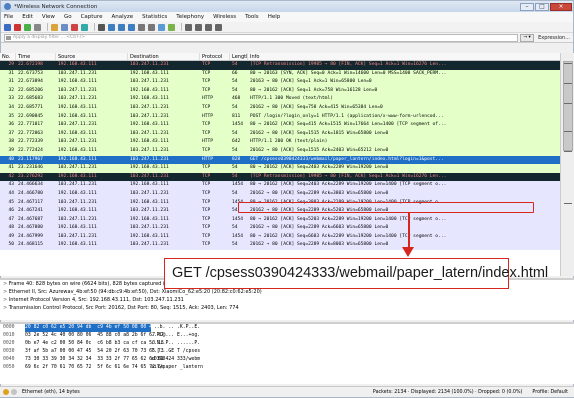 The width and height of the screenshot is (574, 398). What do you see at coordinates (64, 27) in the screenshot?
I see `save-file-icon` at bounding box center [64, 27].